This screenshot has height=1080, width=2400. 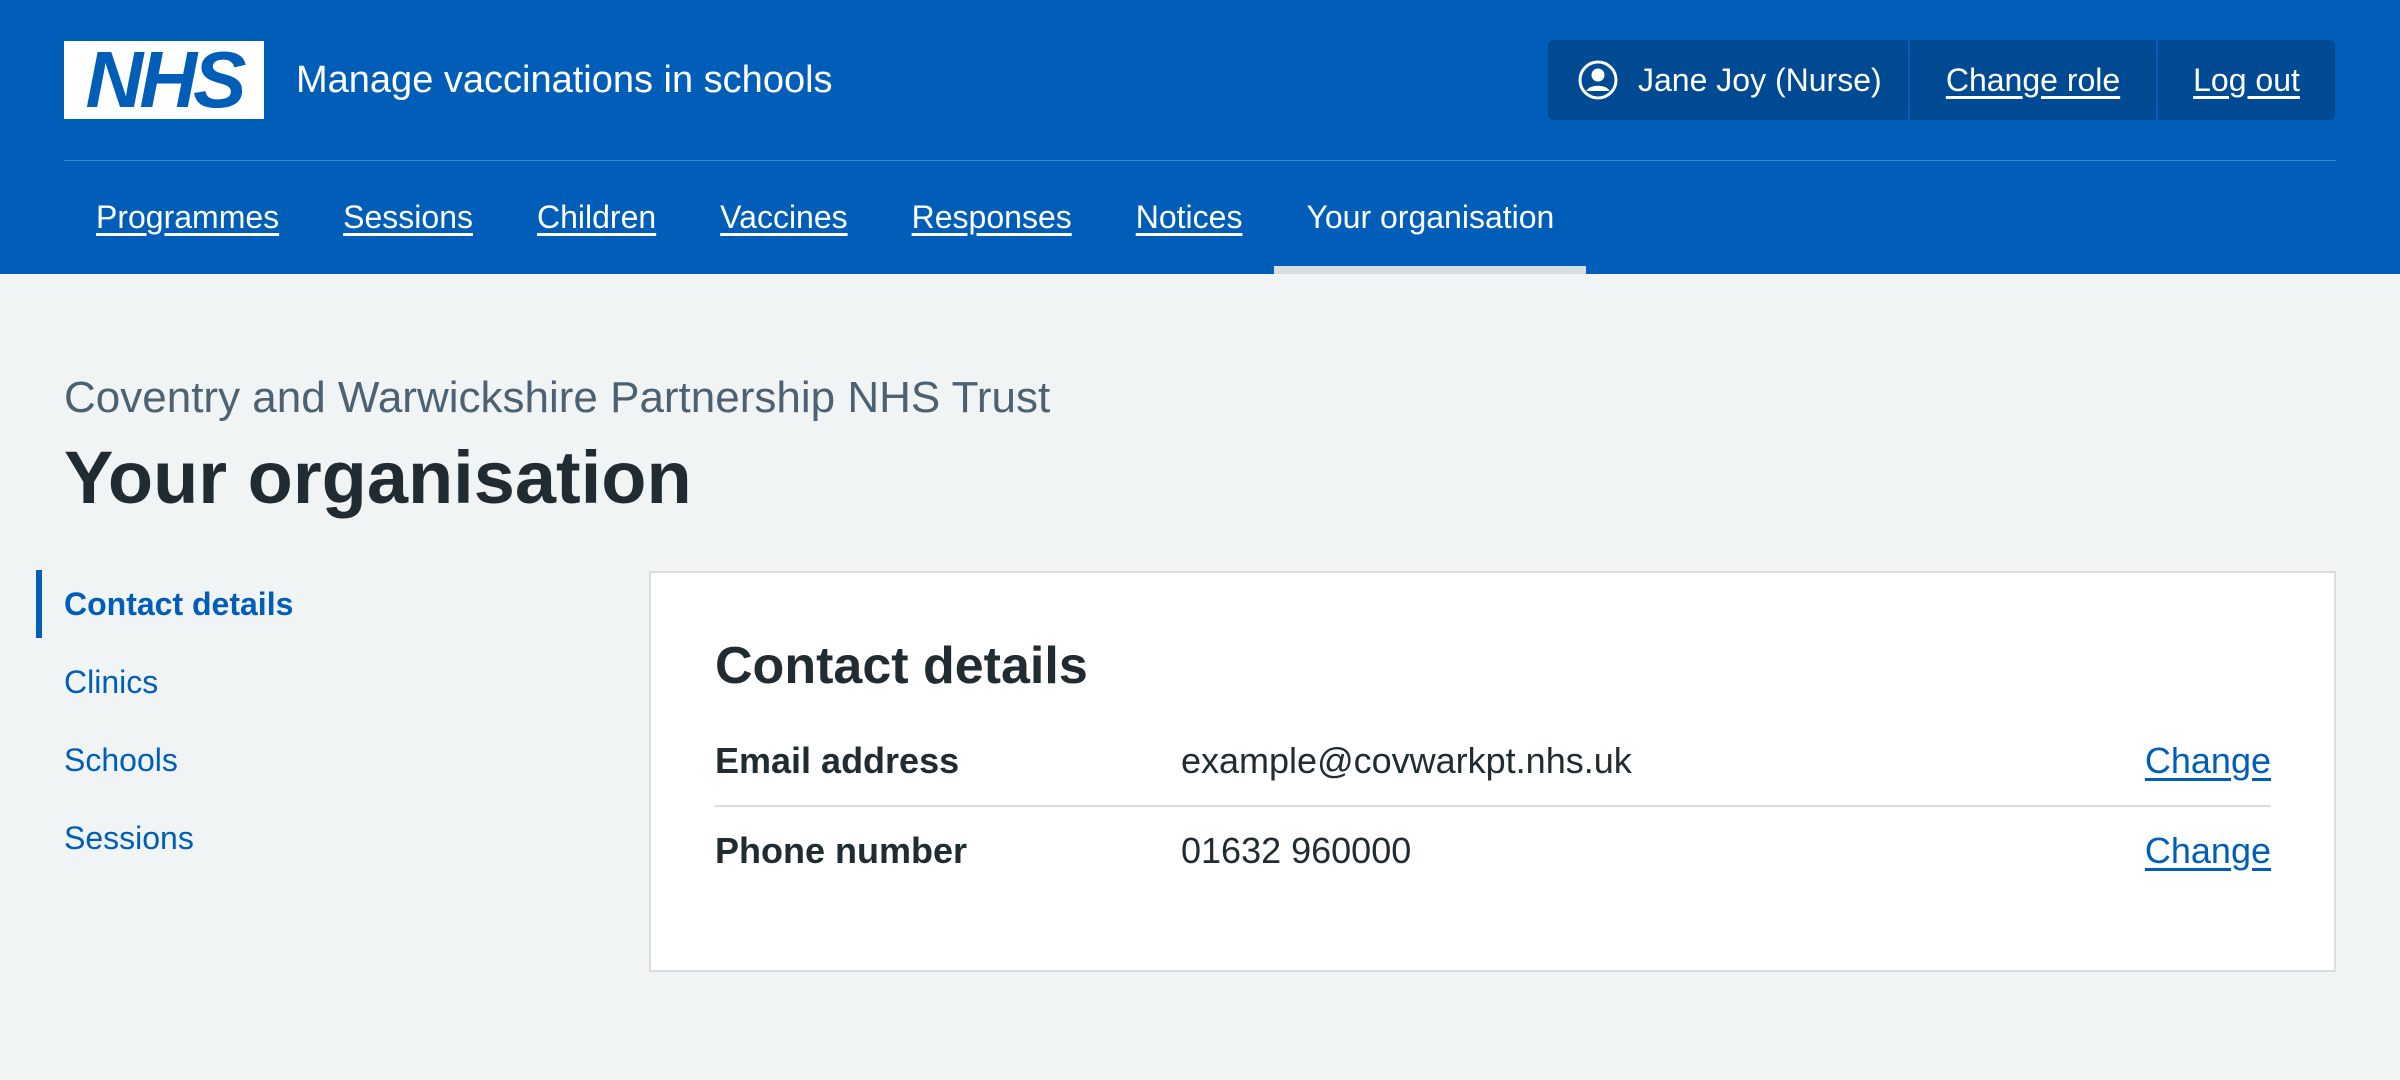 I want to click on sidenav-link-clinics: Clinics, so click(x=111, y=682).